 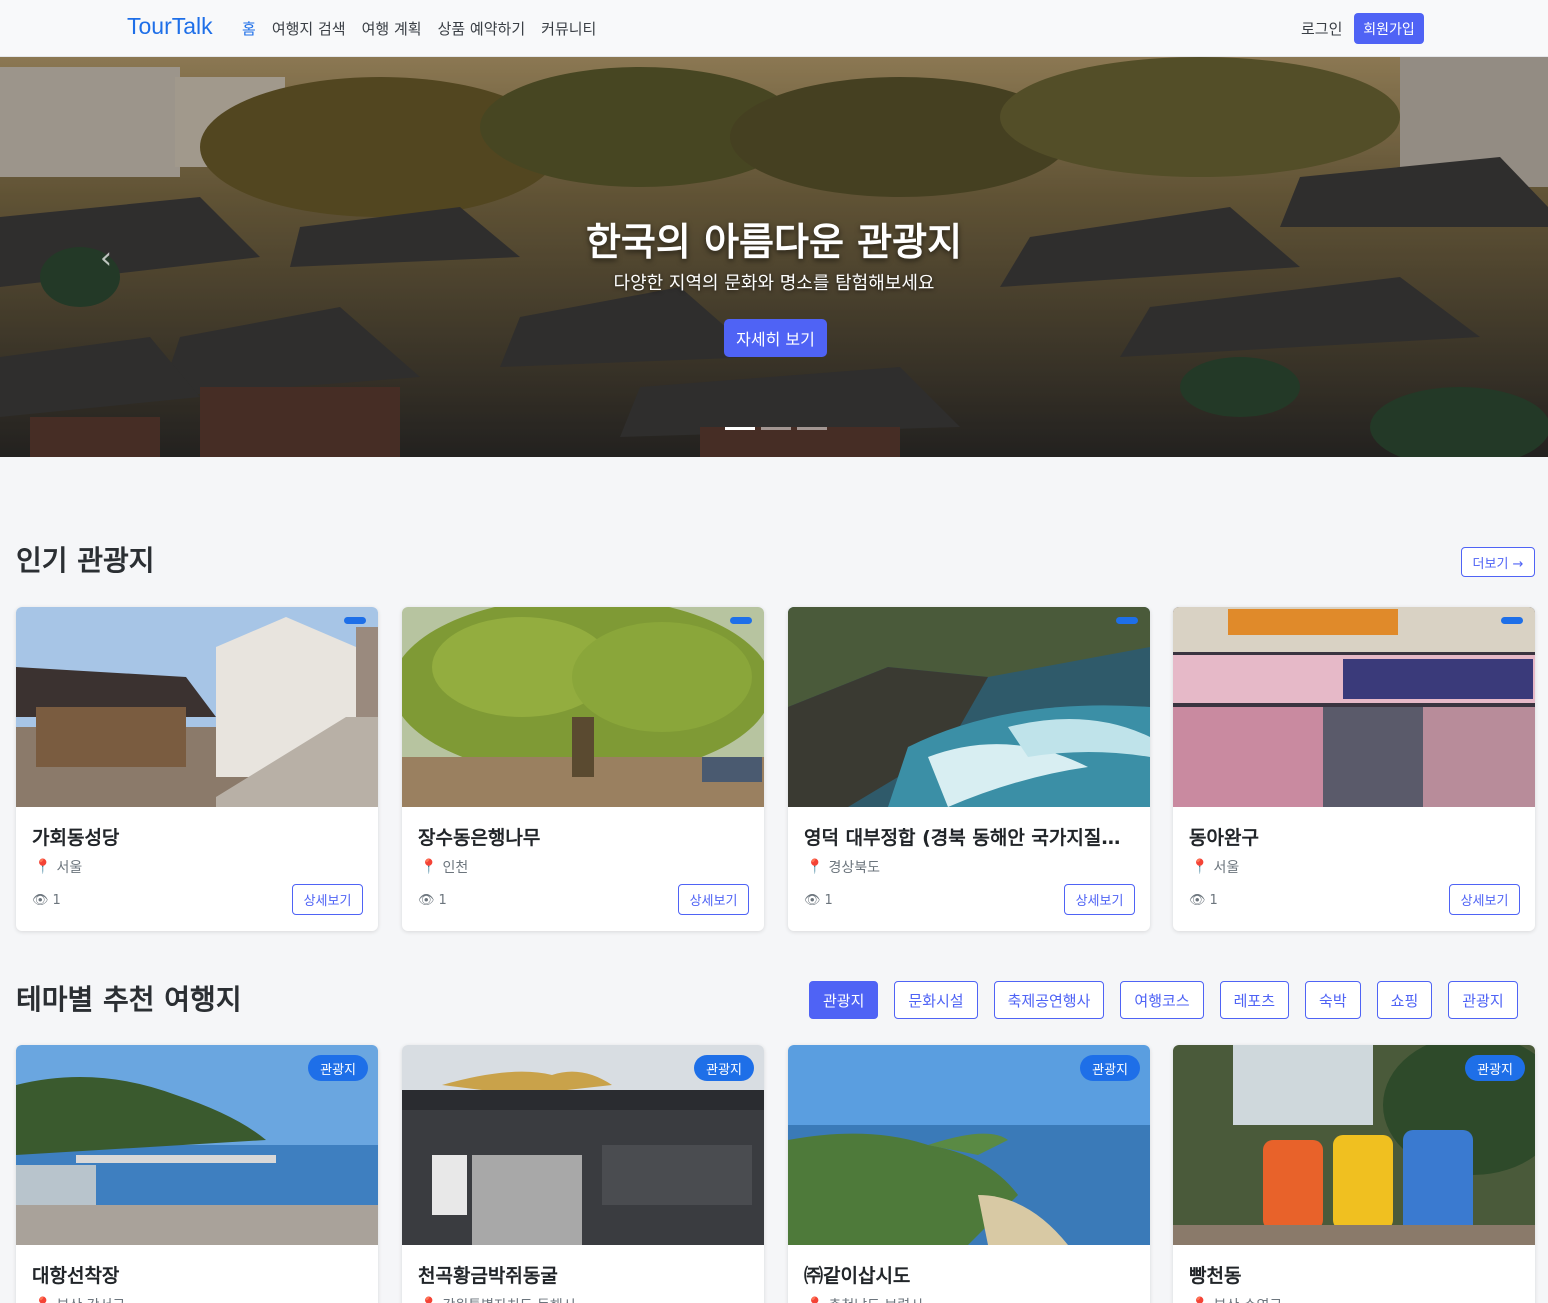 What do you see at coordinates (76, 838) in the screenshot?
I see `card-title: 가회동성당` at bounding box center [76, 838].